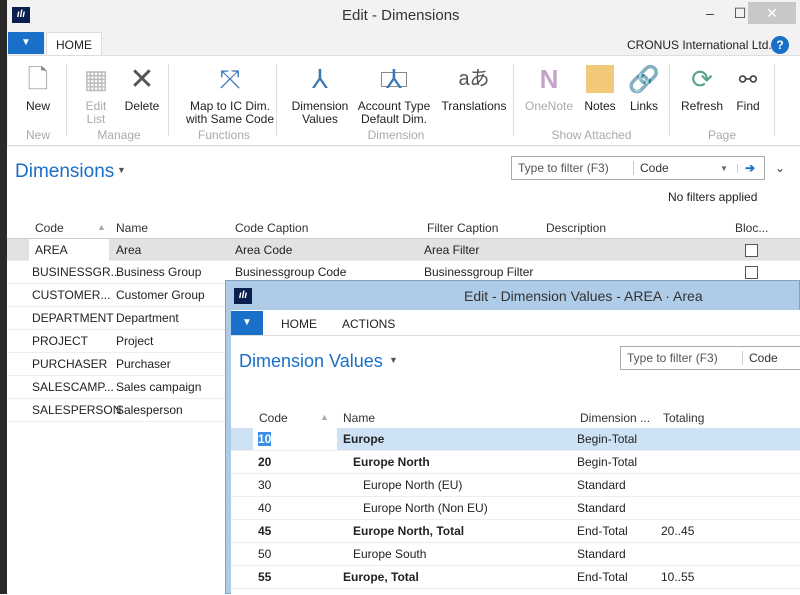  I want to click on new-document-icon: 🗋, so click(38, 78).